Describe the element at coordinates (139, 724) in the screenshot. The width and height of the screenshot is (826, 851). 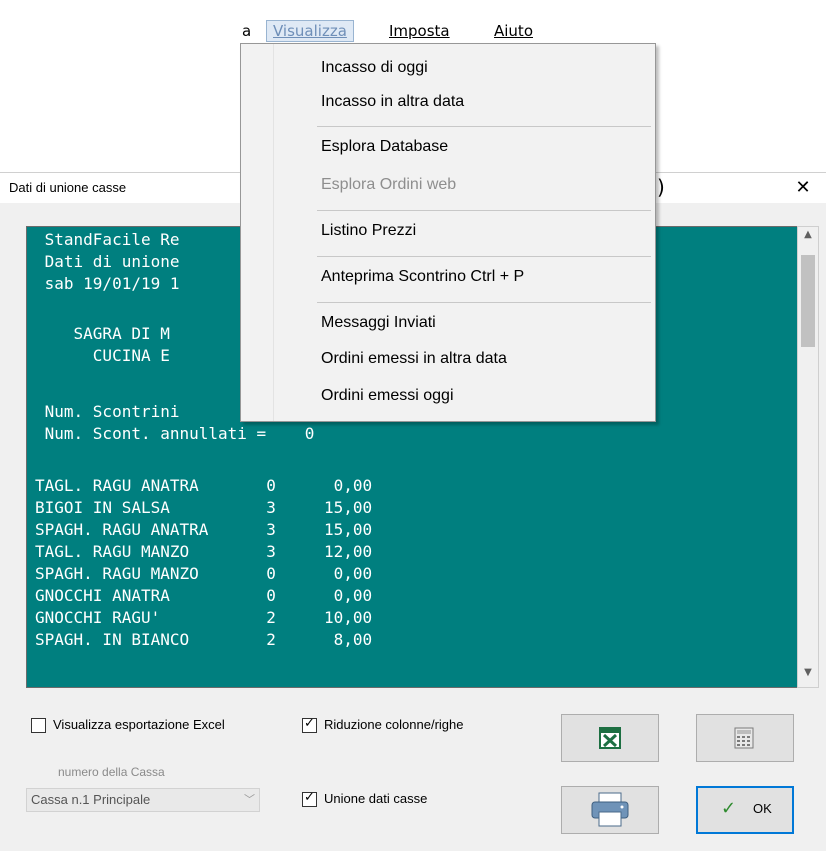
I see `excel-export-label: Visualizza esportazione Excel` at that location.